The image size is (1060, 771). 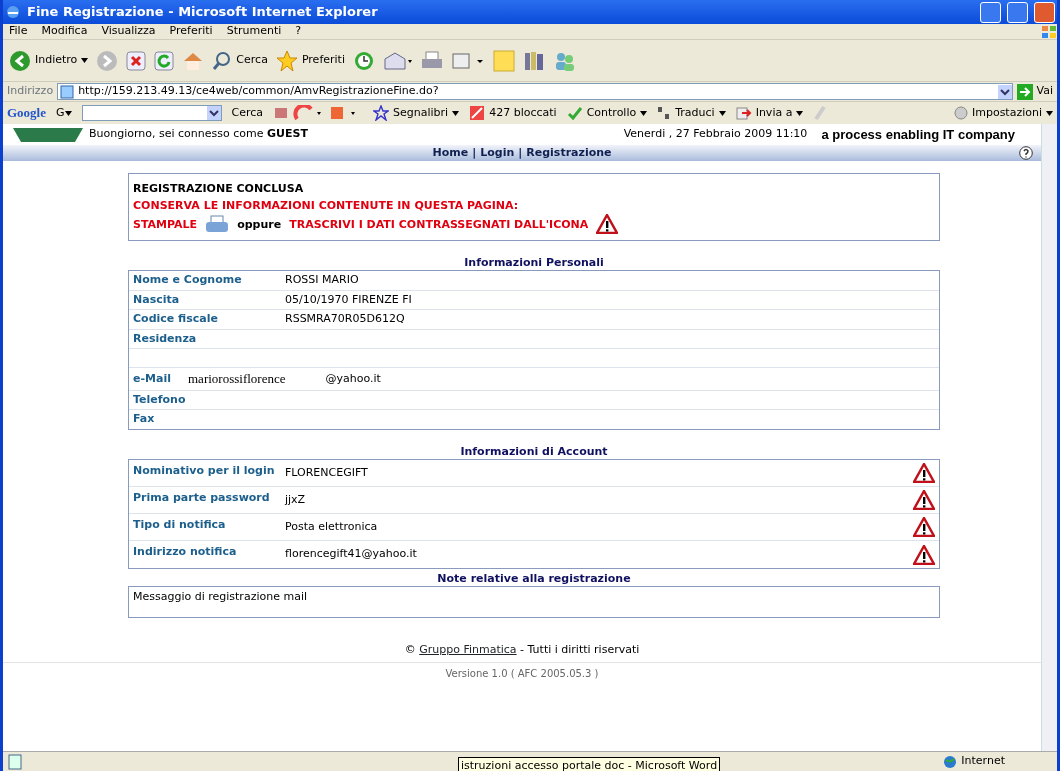 What do you see at coordinates (1024, 91) in the screenshot?
I see `go-arrow-icon` at bounding box center [1024, 91].